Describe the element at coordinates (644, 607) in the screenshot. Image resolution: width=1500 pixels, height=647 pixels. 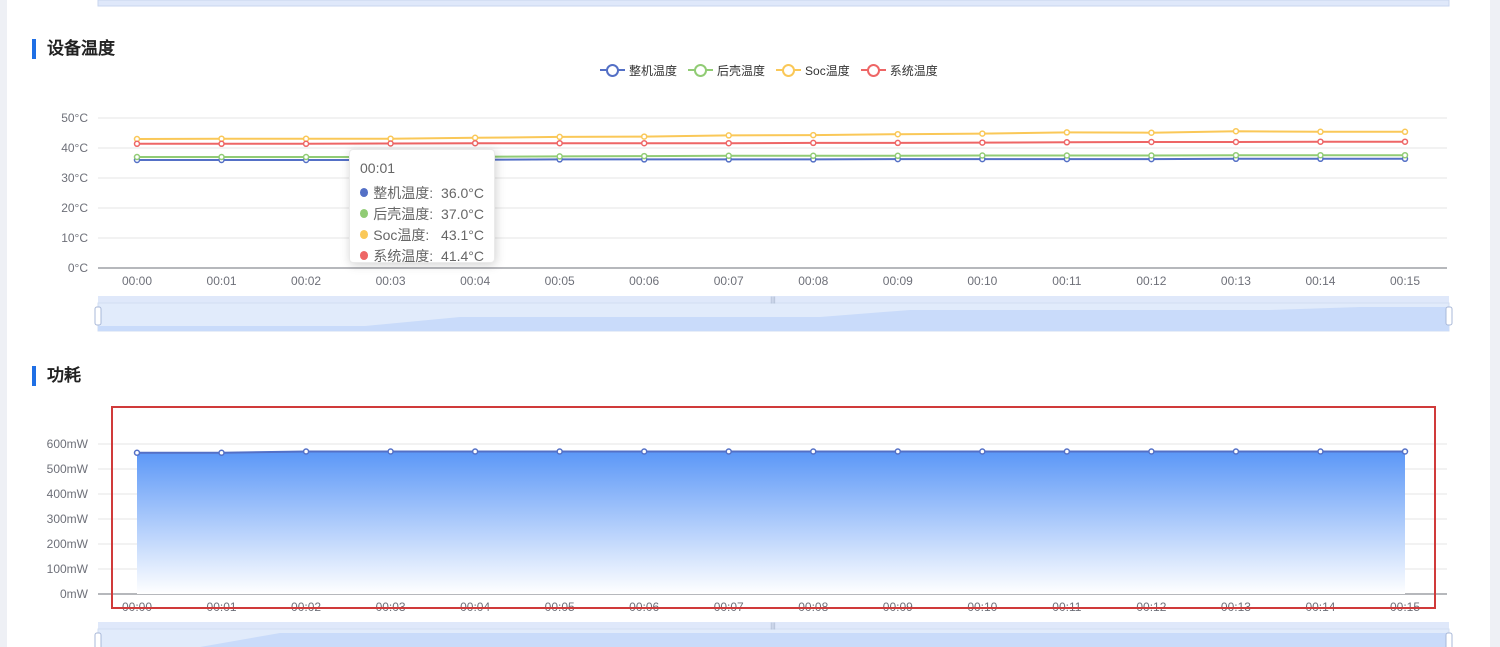
I see `x-tick-label: 00:06` at that location.